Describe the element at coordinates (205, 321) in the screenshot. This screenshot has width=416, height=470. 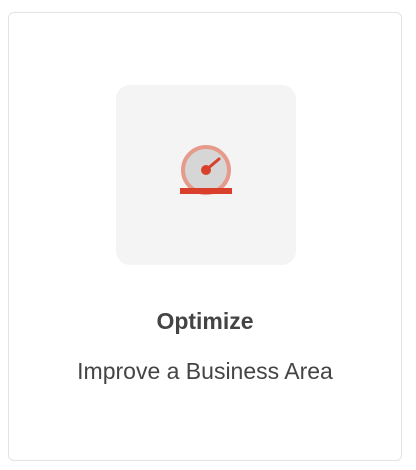
I see `card-title: Optimize` at that location.